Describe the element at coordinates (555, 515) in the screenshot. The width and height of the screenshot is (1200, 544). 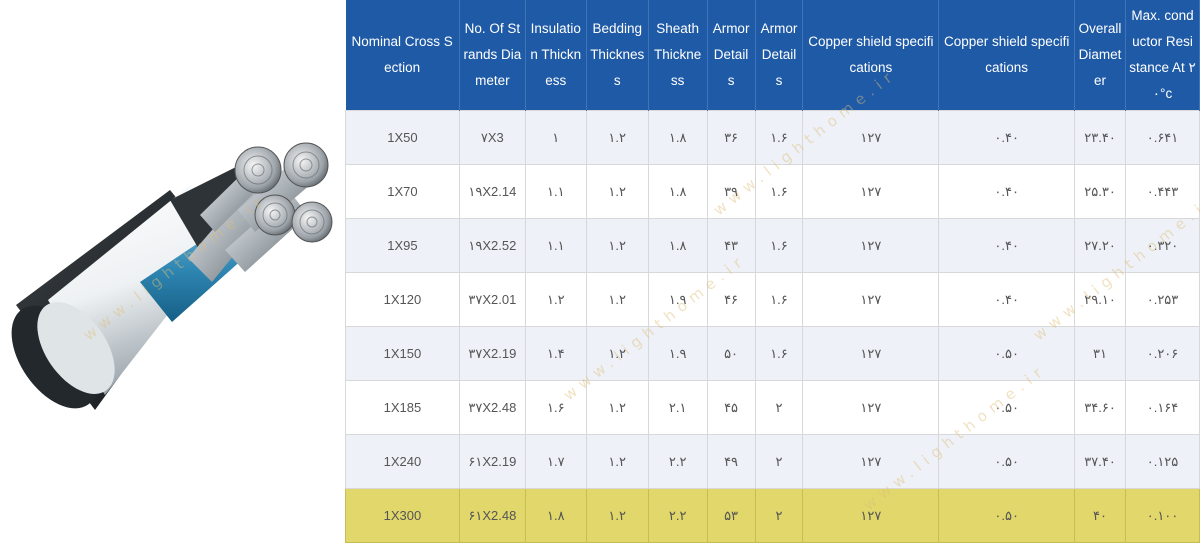
I see `cell-insulation: ۱.۸` at that location.